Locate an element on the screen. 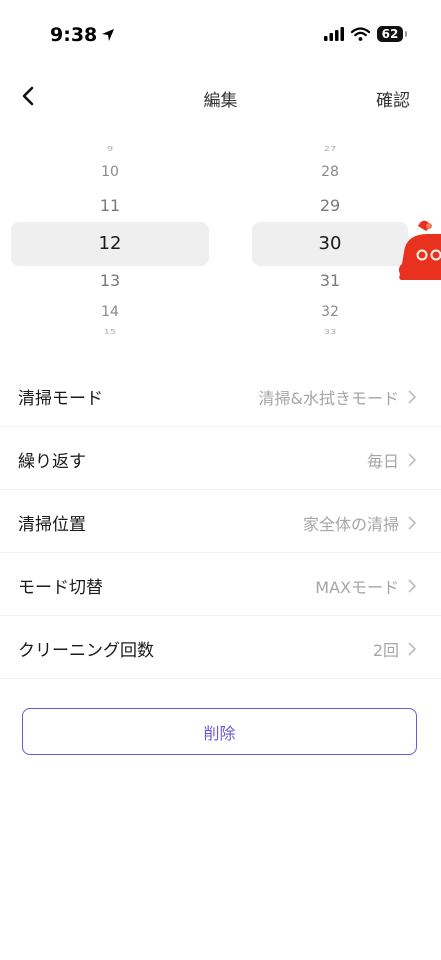 The image size is (441, 960). setting-value-text: MAXモード is located at coordinates (357, 587).